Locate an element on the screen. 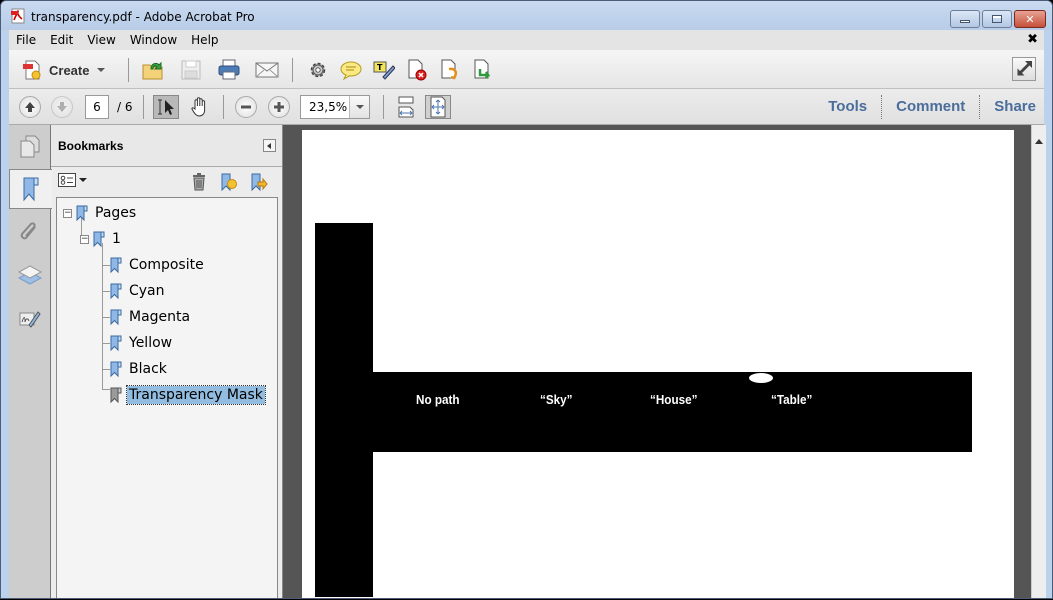  email-icon is located at coordinates (267, 70).